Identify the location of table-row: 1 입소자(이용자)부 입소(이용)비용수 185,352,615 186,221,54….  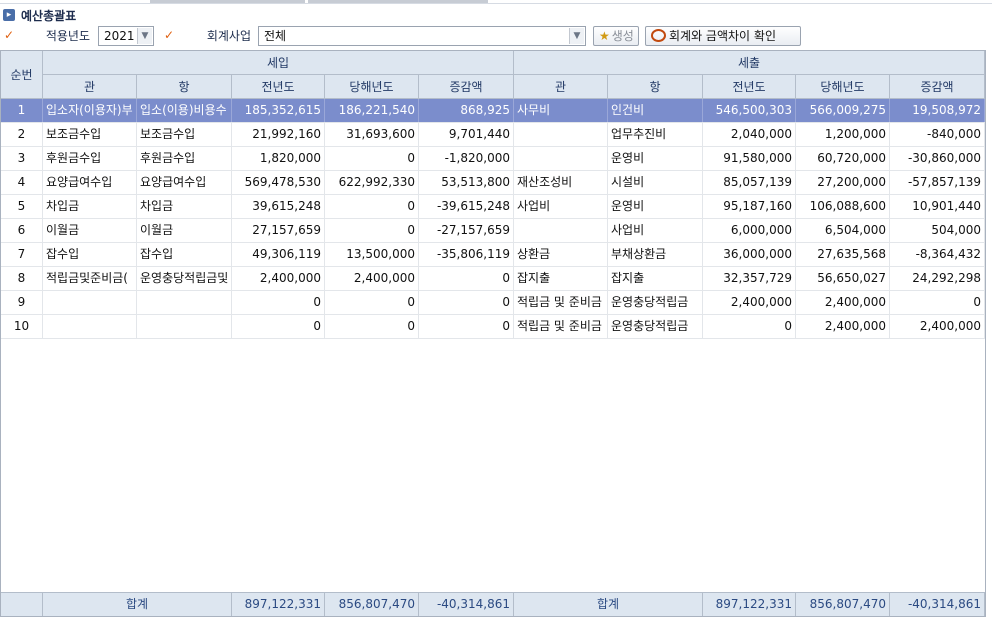
(493, 111).